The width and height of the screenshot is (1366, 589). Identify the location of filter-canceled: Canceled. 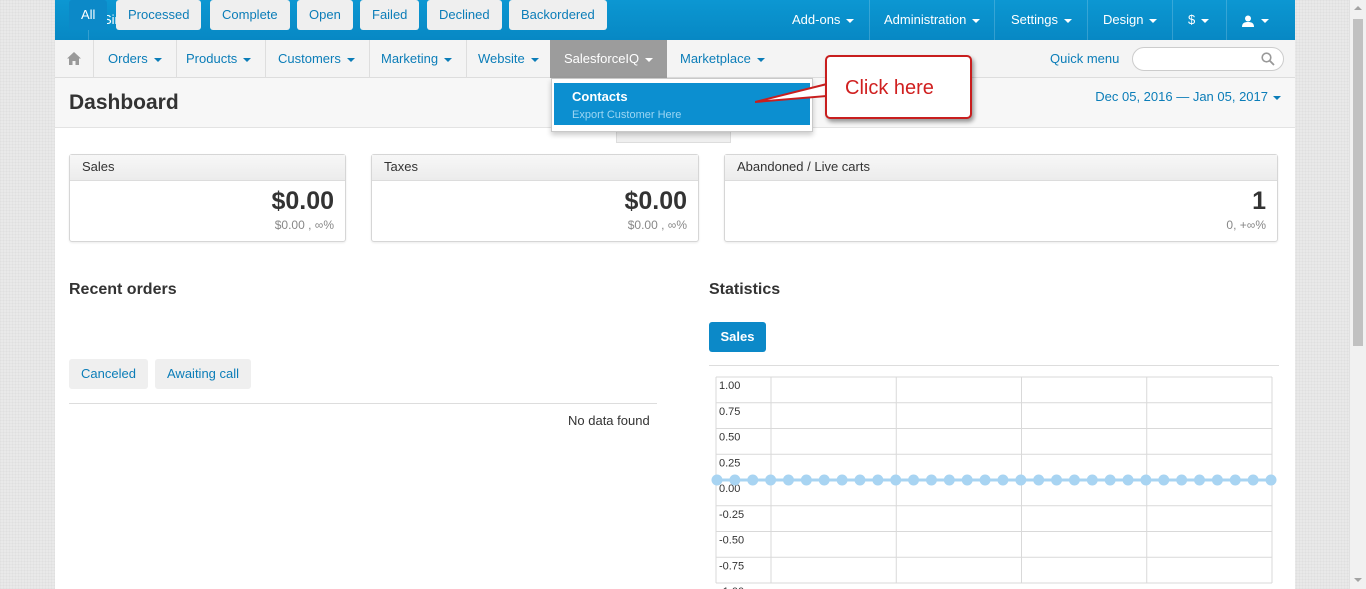
(108, 374).